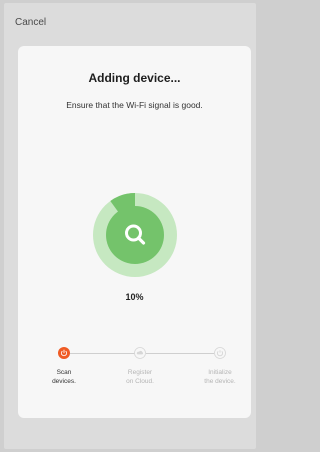 The width and height of the screenshot is (320, 452). I want to click on step-register-indicator, so click(140, 353).